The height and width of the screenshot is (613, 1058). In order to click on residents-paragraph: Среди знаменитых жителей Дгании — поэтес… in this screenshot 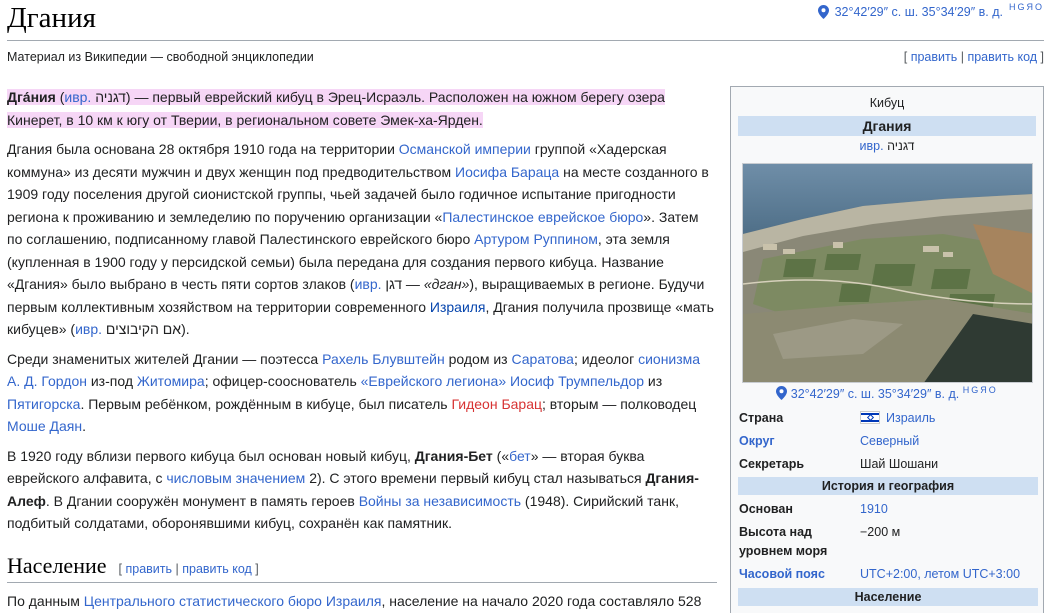, I will do `click(362, 393)`.